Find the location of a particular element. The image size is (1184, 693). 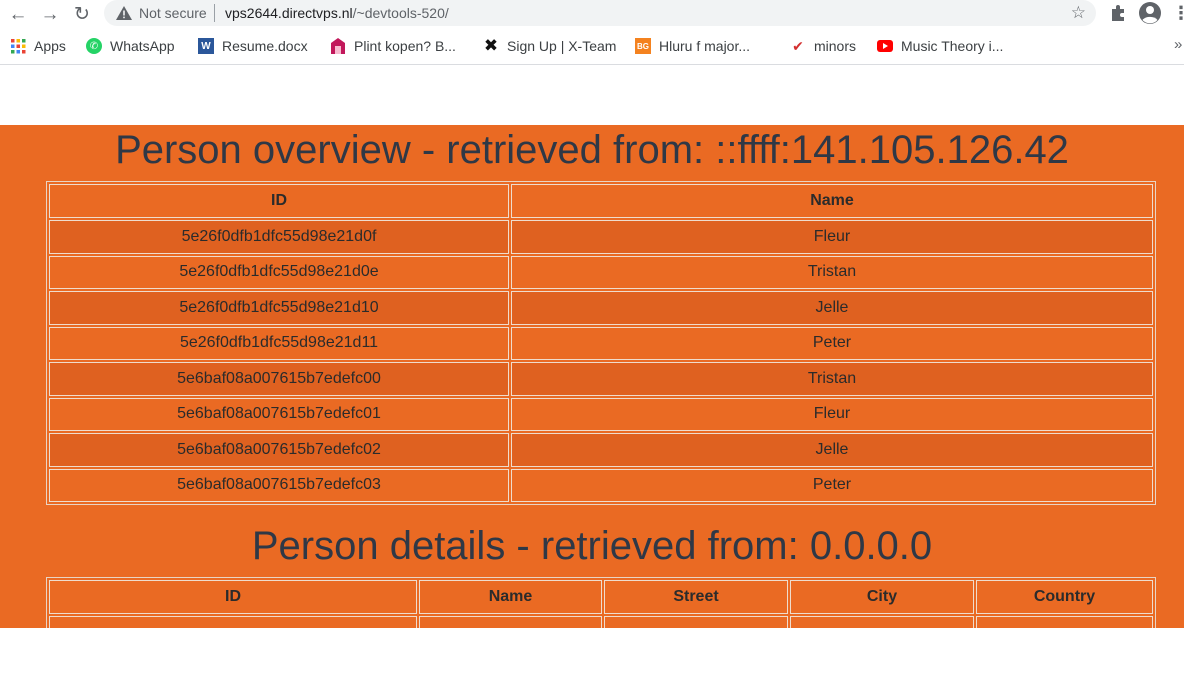

cell-id: 5e6baf08a007615b7edefc00 is located at coordinates (279, 379).